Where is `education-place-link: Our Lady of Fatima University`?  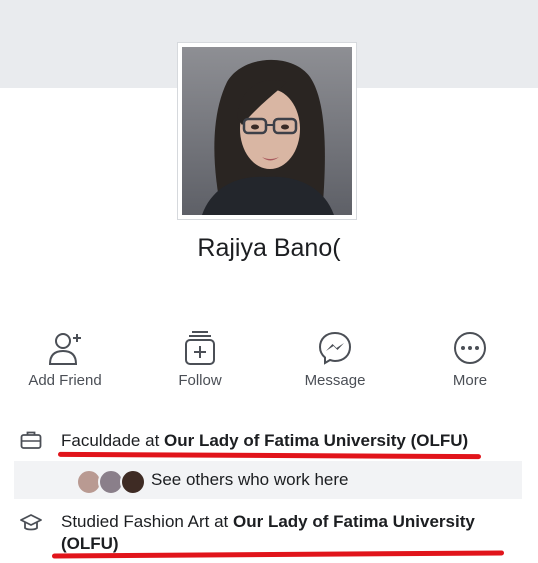 education-place-link: Our Lady of Fatima University is located at coordinates (354, 521).